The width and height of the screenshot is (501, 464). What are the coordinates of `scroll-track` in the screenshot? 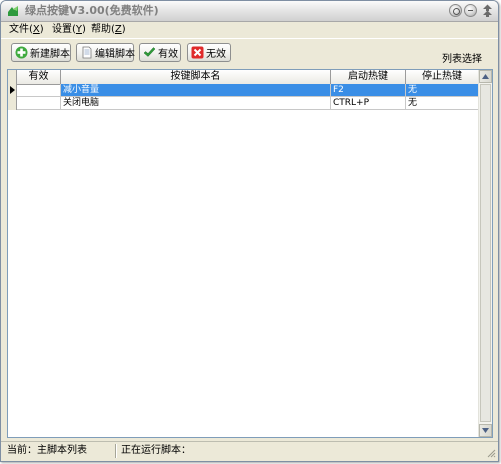 It's located at (485, 253).